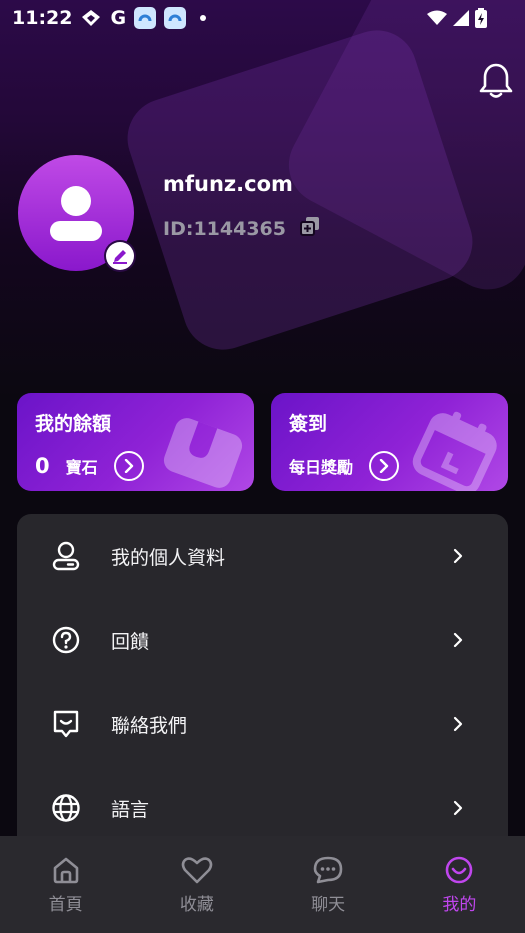 This screenshot has width=525, height=933. Describe the element at coordinates (135, 442) in the screenshot. I see `balance-card: 我的餘額 0 寶石` at that location.